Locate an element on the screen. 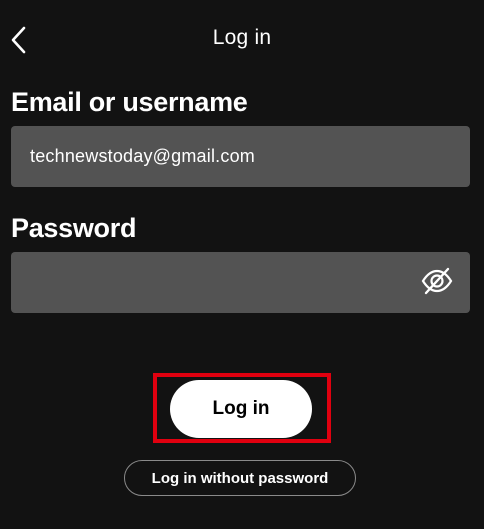 This screenshot has width=484, height=529. email-field: technewstoday@gmail.com is located at coordinates (240, 156).